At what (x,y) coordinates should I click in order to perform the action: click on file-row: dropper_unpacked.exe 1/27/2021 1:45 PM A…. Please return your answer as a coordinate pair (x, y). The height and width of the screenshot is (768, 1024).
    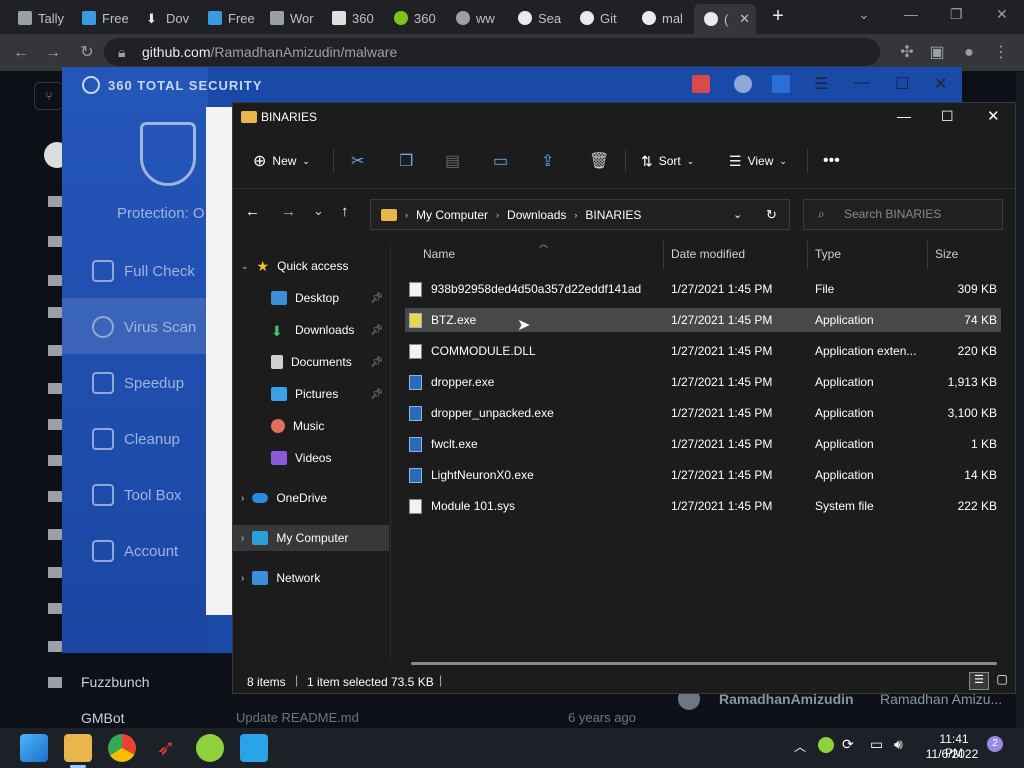
    Looking at the image, I should click on (703, 413).